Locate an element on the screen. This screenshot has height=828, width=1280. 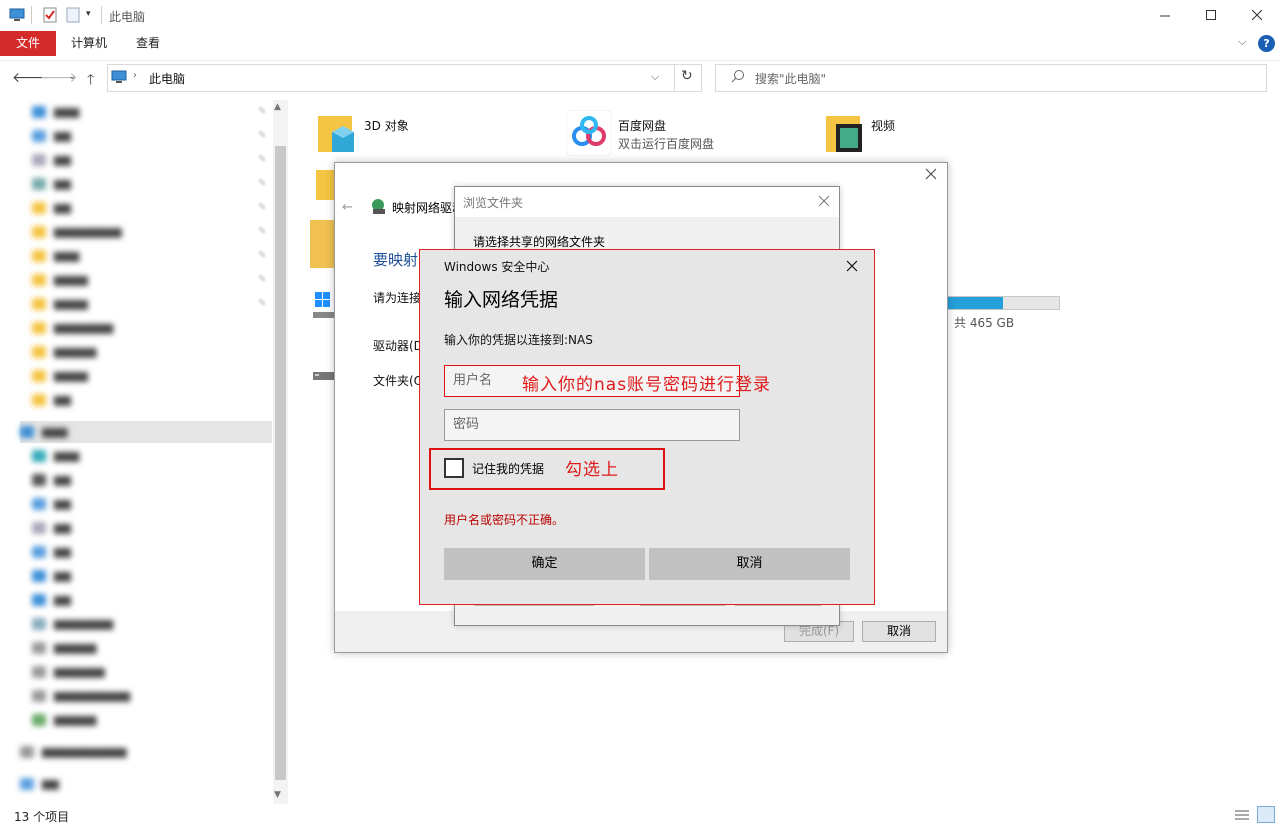
folder-label: 文件夹(O is located at coordinates (398, 381).